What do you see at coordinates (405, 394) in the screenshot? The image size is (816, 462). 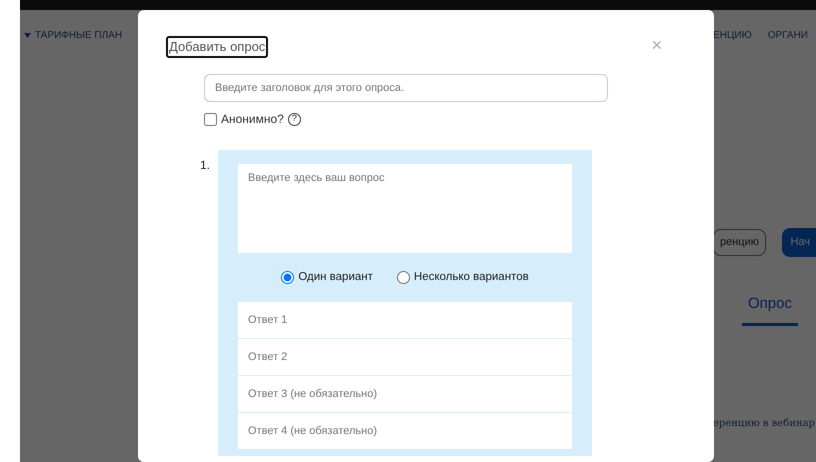 I see `answer-field: Ответ 3 (не обязательно)` at bounding box center [405, 394].